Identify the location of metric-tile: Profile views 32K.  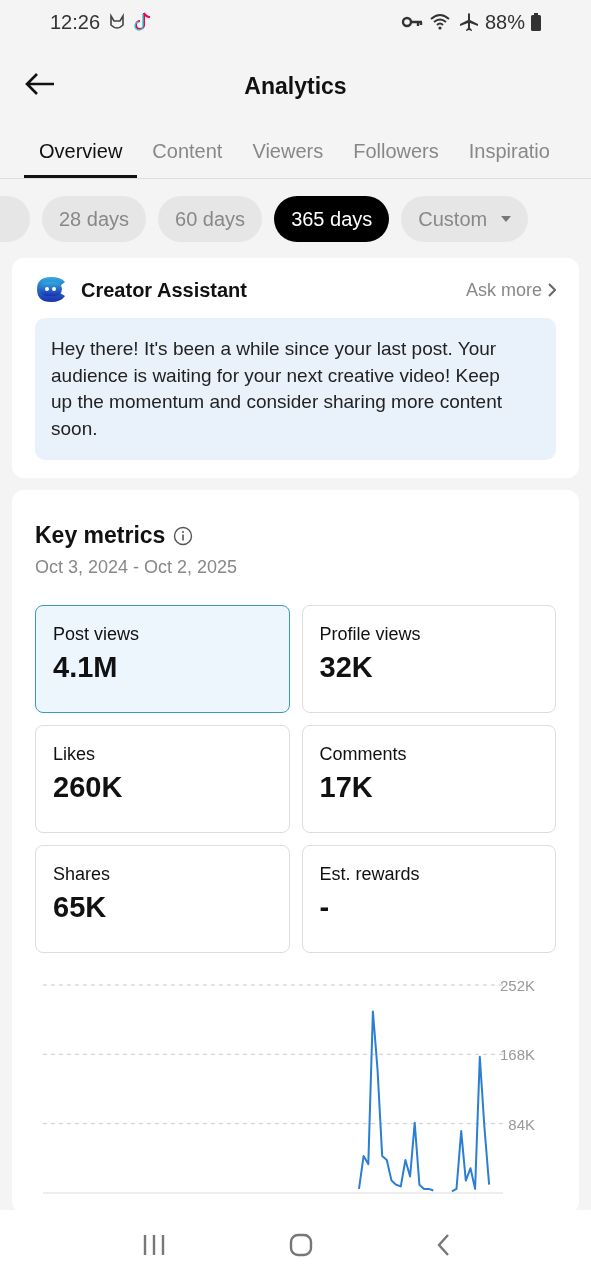
(428, 659).